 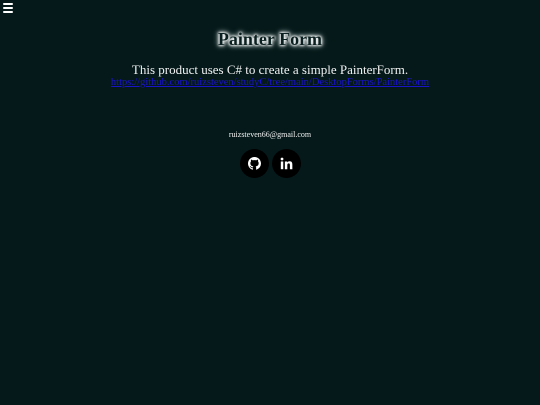 I want to click on social-links, so click(x=270, y=163).